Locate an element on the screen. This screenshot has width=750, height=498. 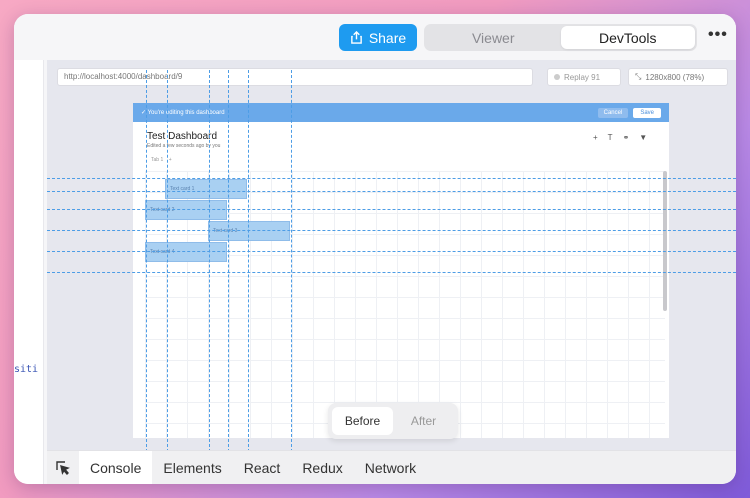
dashboard-tabs: Tab 1 + is located at coordinates (161, 160).